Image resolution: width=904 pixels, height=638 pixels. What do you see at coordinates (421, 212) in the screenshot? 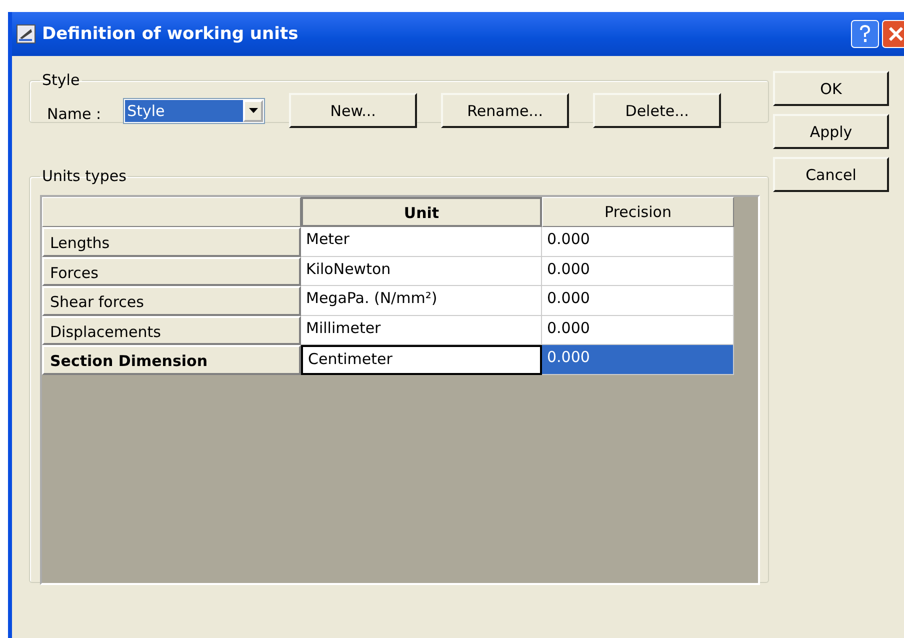
I see `column-header: Unit` at bounding box center [421, 212].